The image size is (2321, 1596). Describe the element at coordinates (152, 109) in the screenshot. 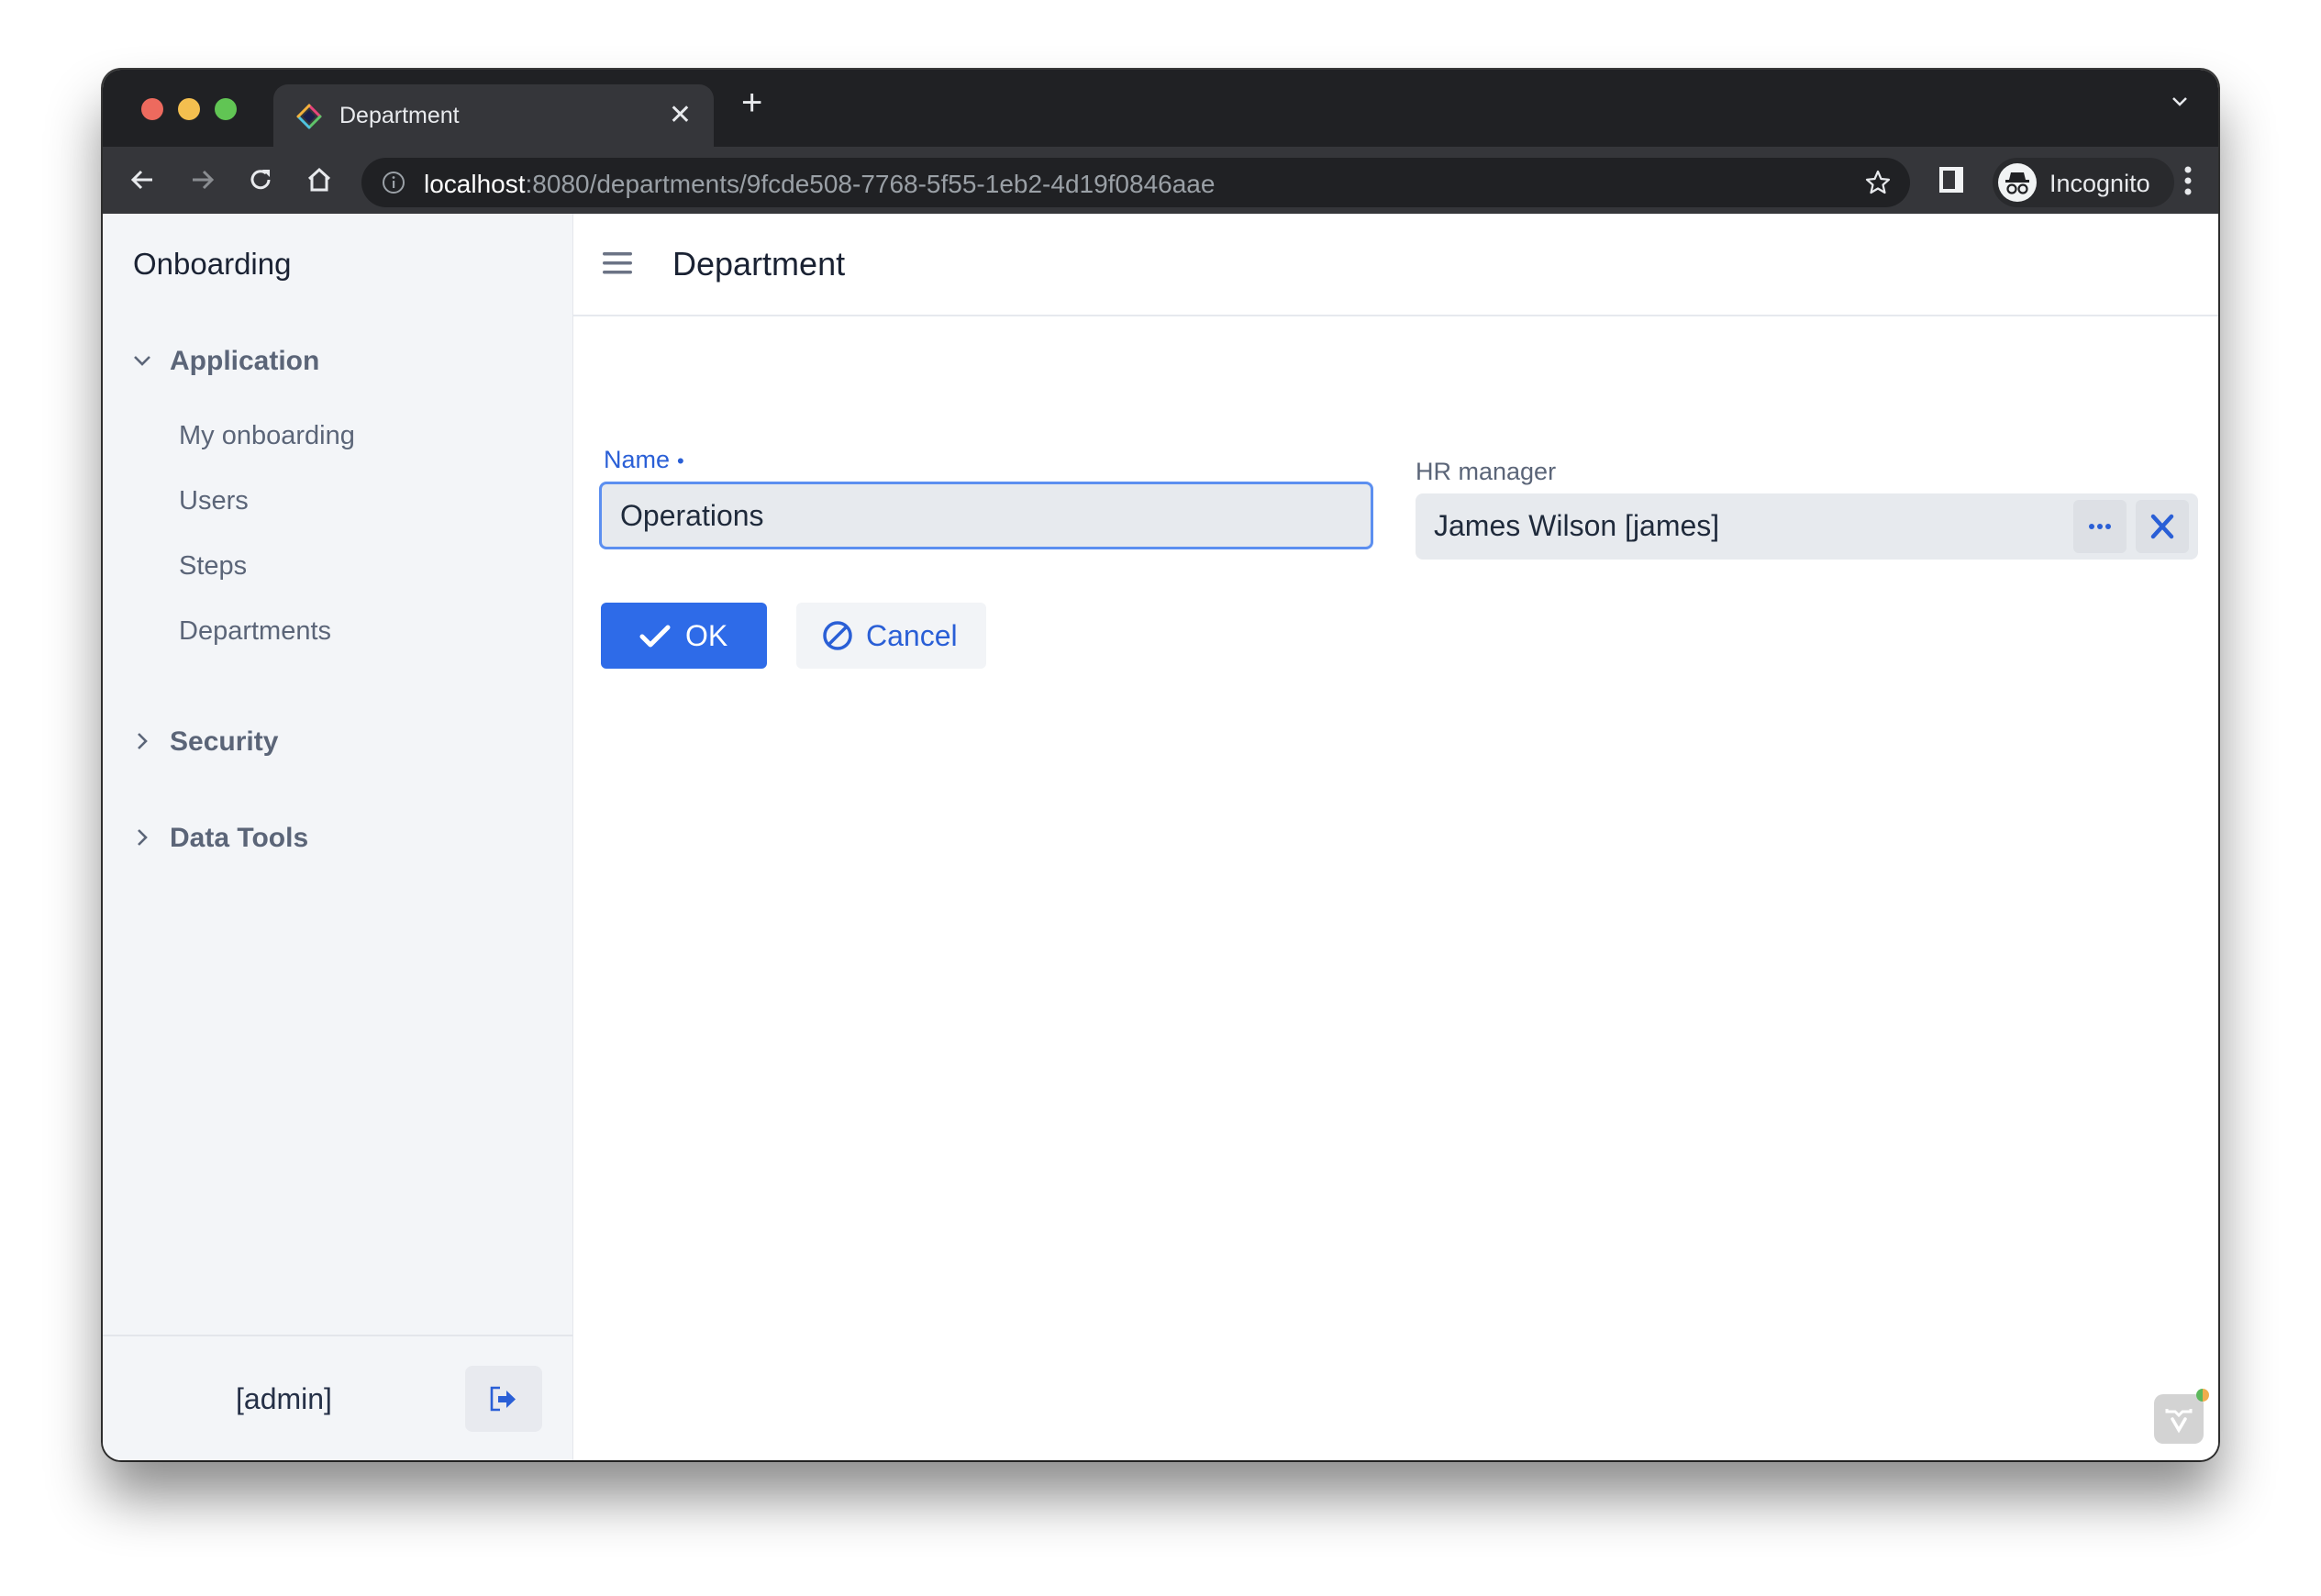

I see `close-window-button` at that location.